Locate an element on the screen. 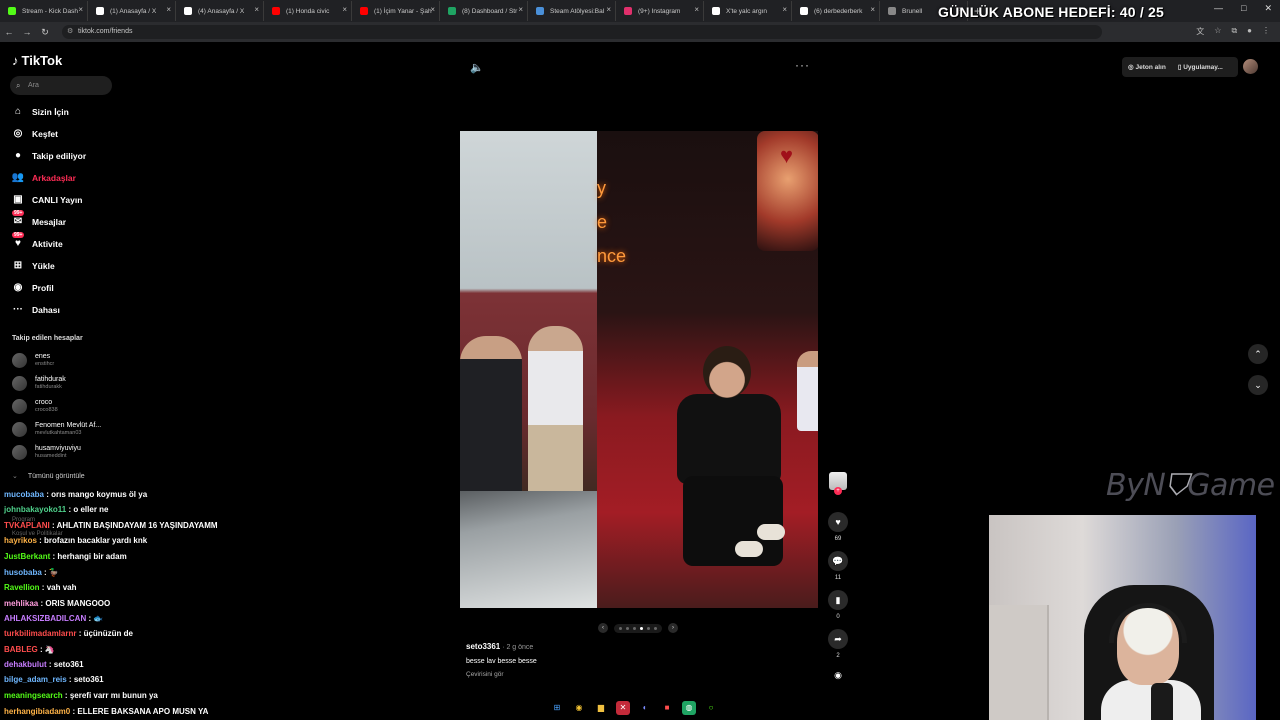 The width and height of the screenshot is (1280, 720). app-green-icon: ○ is located at coordinates (711, 708).